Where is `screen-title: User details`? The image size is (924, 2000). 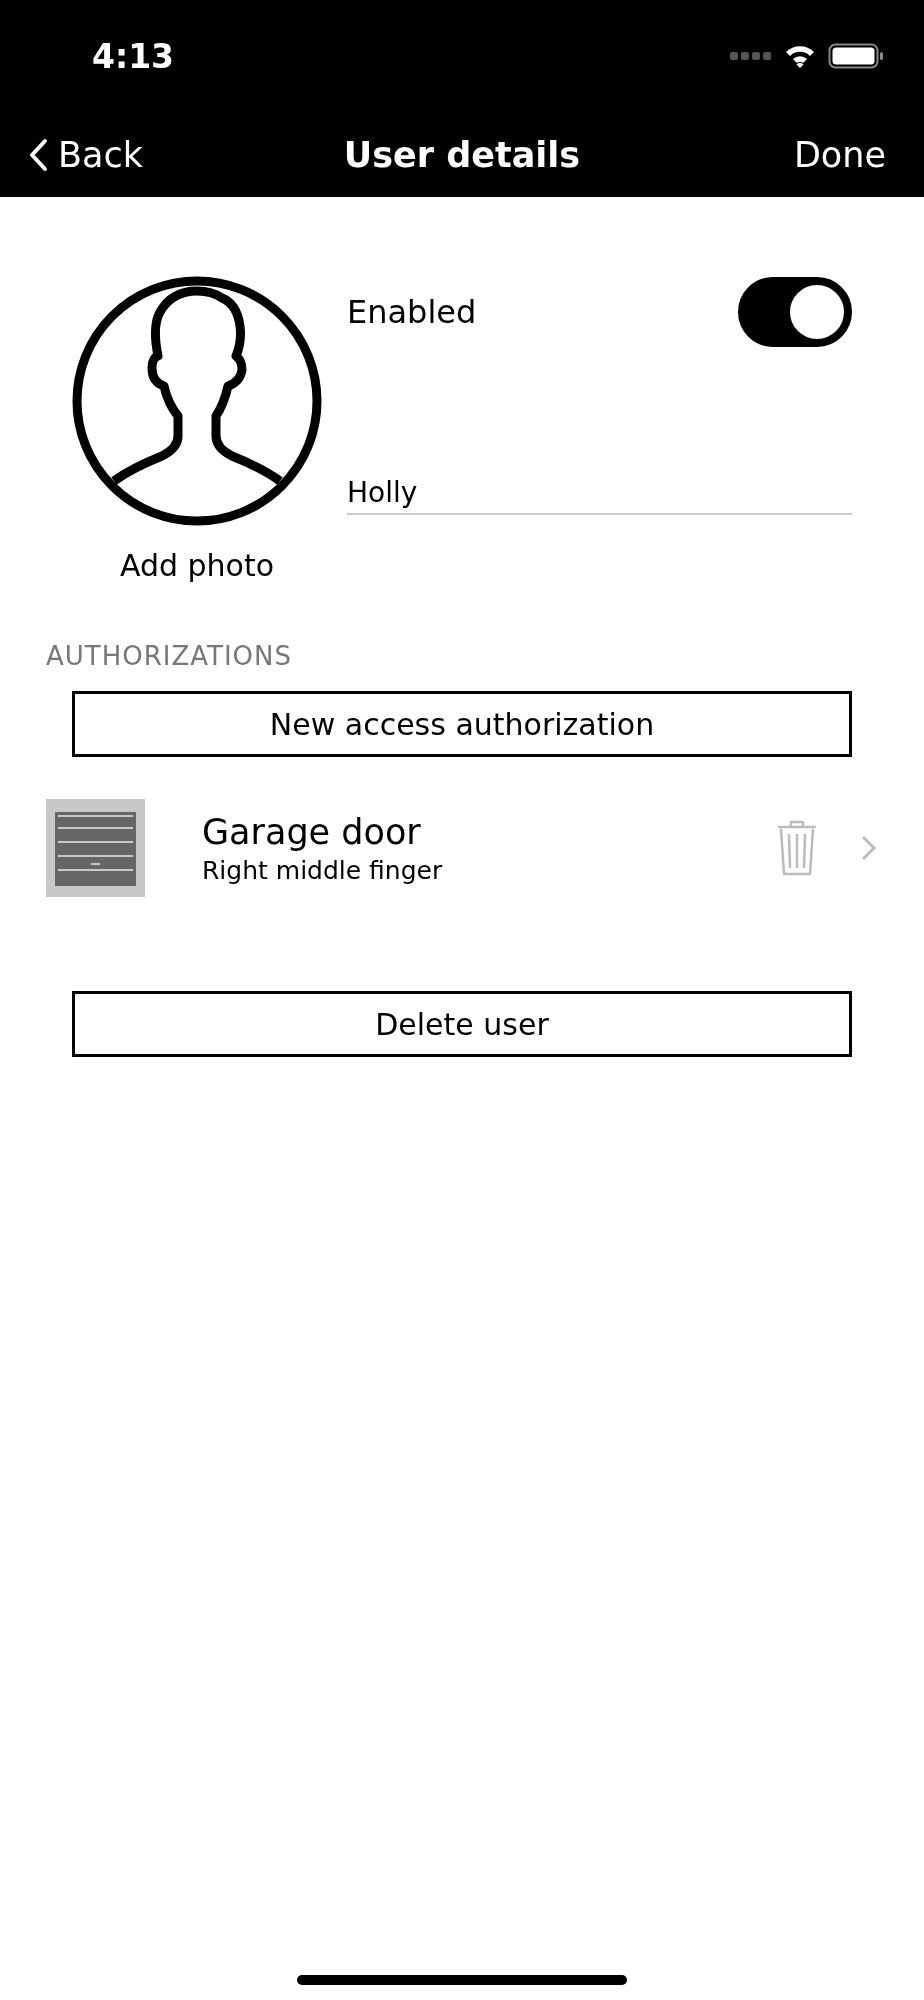
screen-title: User details is located at coordinates (462, 154).